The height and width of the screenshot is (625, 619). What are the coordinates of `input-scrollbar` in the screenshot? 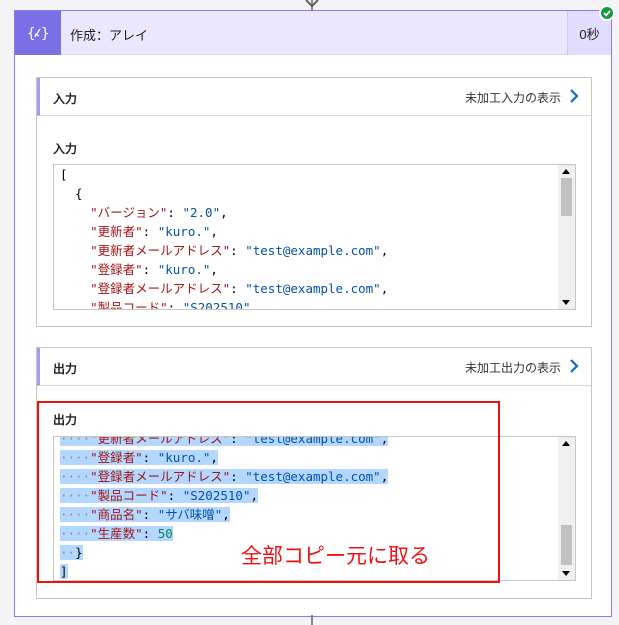 It's located at (566, 237).